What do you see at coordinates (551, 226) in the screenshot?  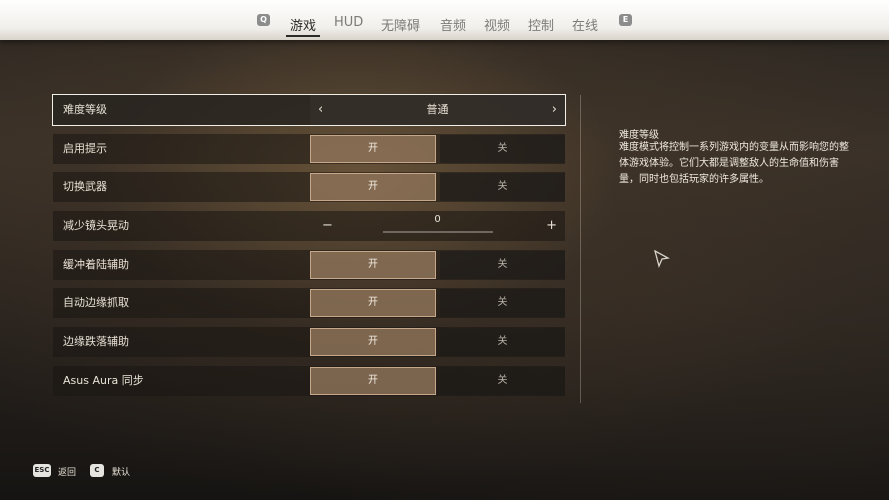 I see `plus-icon: +` at bounding box center [551, 226].